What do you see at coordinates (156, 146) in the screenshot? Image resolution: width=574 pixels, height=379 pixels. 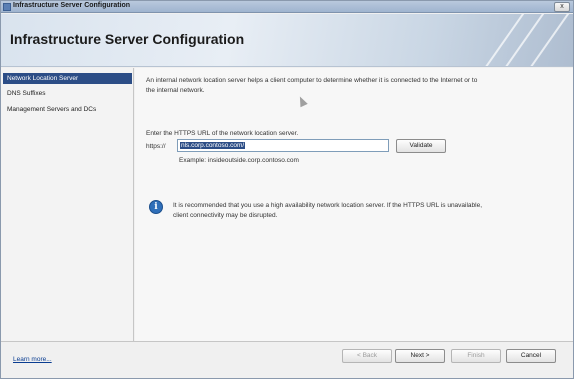 I see `url-prefix: https://` at bounding box center [156, 146].